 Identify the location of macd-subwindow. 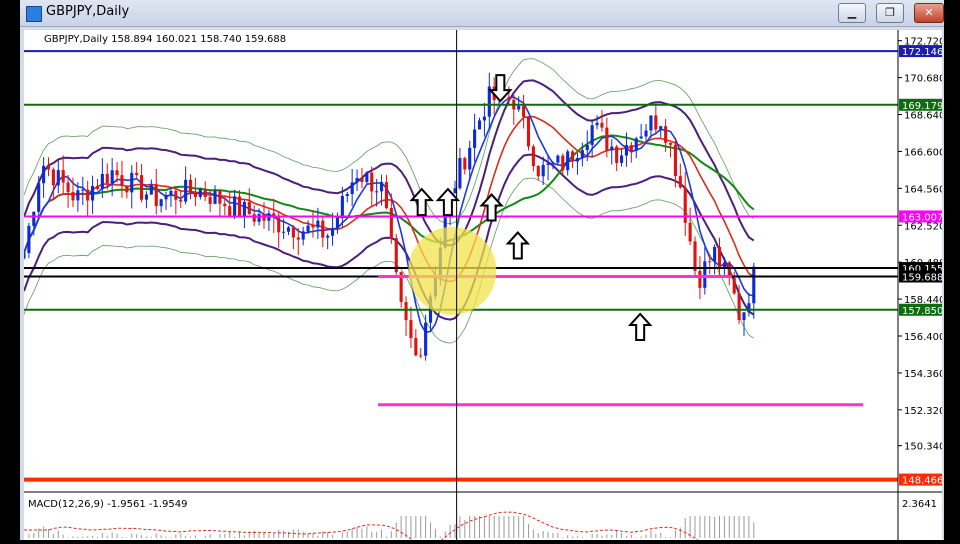
(389, 527).